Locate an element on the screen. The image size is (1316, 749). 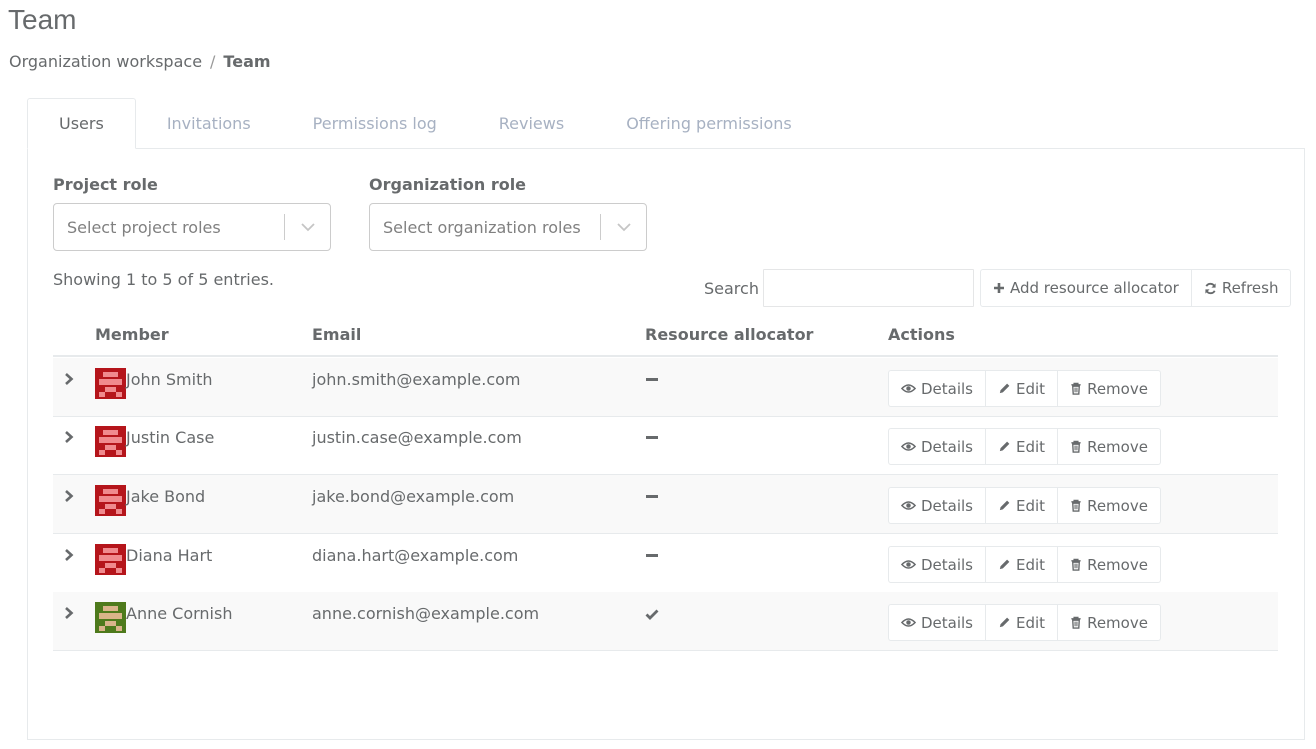
add-resource-allocator-button: Add resource allocator is located at coordinates (1086, 288).